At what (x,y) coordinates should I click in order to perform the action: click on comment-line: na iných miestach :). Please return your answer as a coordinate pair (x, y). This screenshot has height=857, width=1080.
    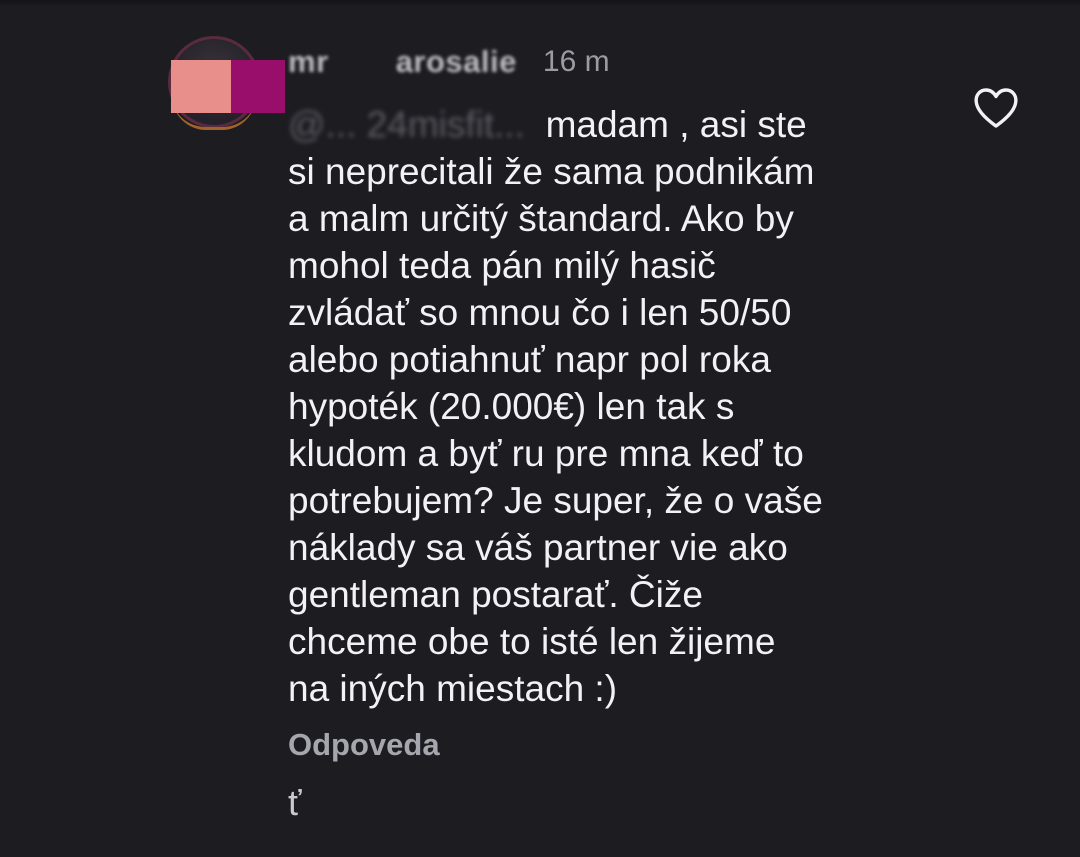
    Looking at the image, I should click on (453, 688).